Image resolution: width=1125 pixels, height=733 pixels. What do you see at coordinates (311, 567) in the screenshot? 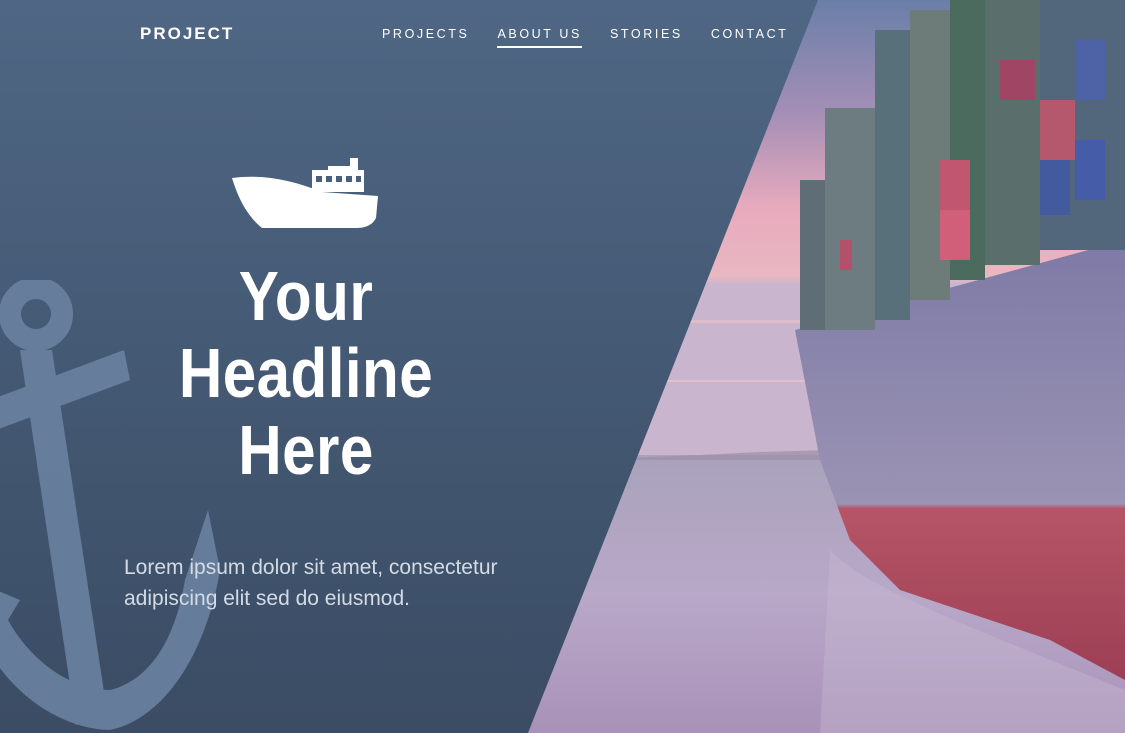
I see `lead-line-1: Lorem ipsum dolor sit amet, consectetur` at bounding box center [311, 567].